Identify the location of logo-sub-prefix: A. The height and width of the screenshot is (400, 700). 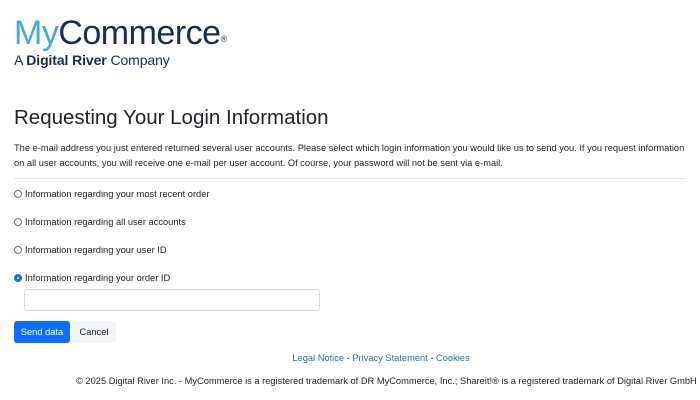
(18, 60).